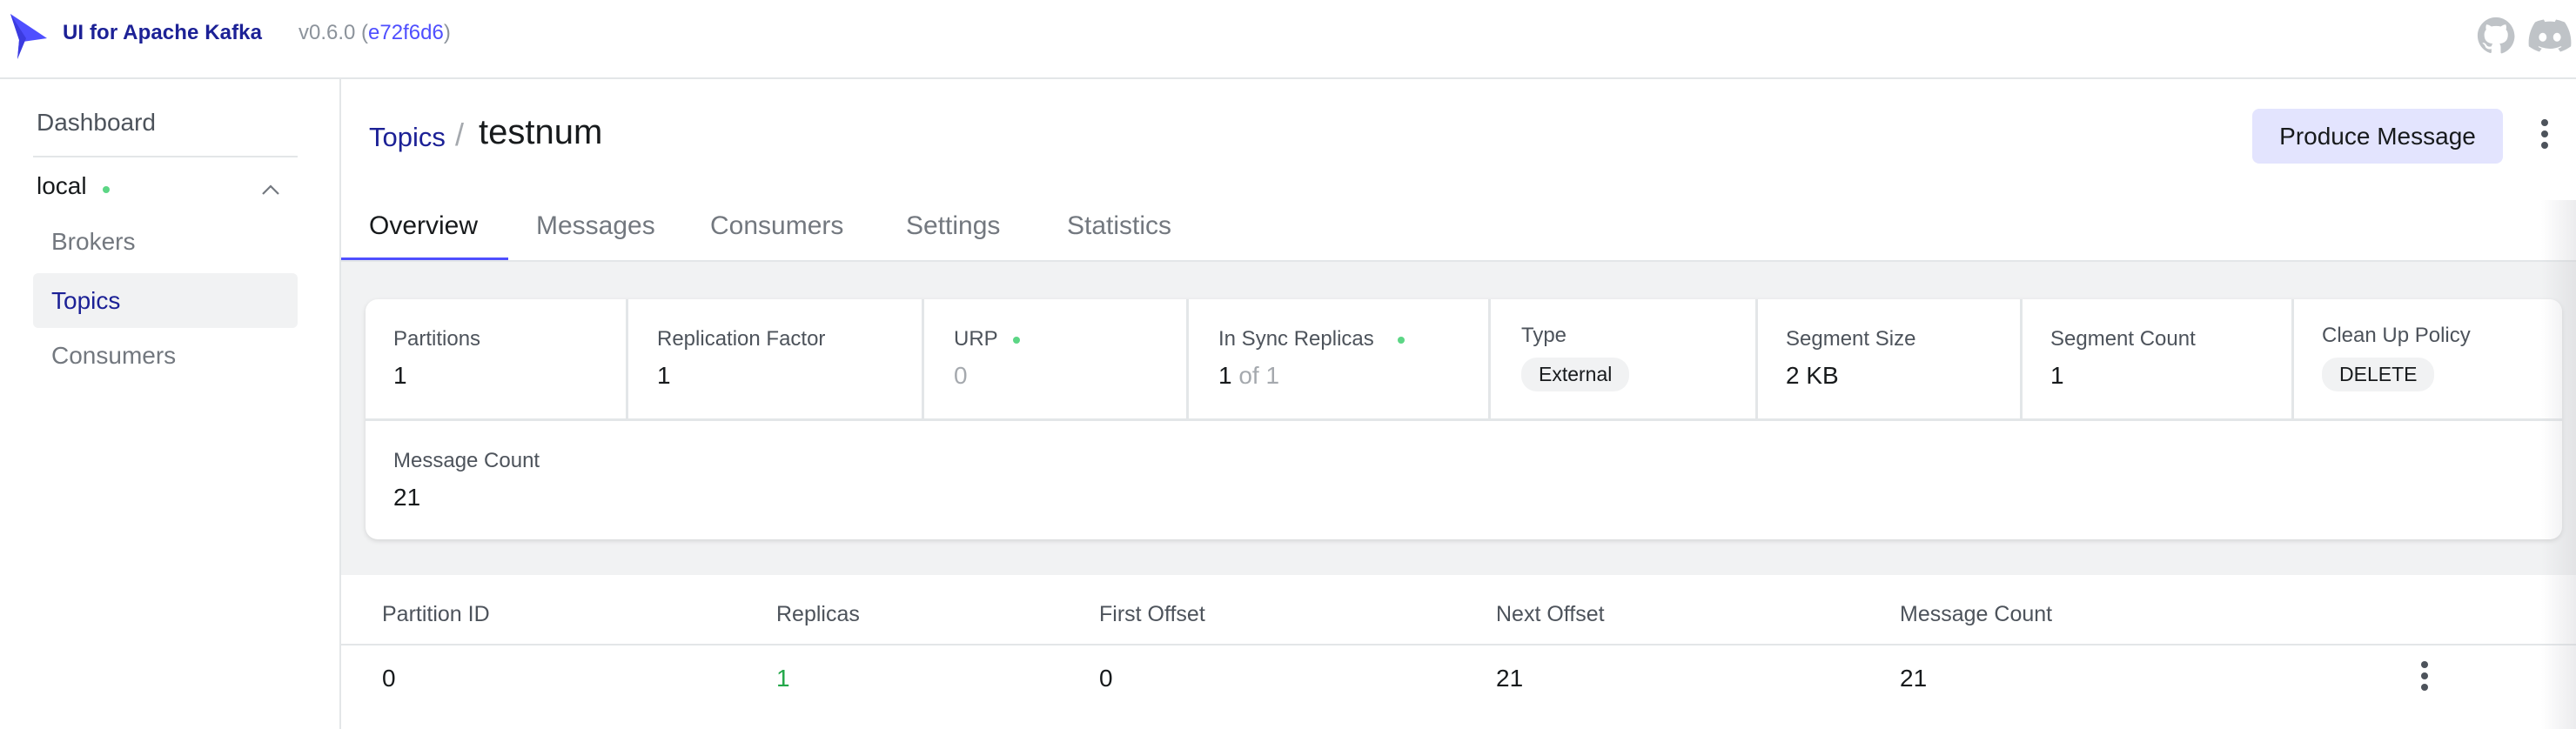  Describe the element at coordinates (541, 132) in the screenshot. I see `page-title: testnum` at that location.